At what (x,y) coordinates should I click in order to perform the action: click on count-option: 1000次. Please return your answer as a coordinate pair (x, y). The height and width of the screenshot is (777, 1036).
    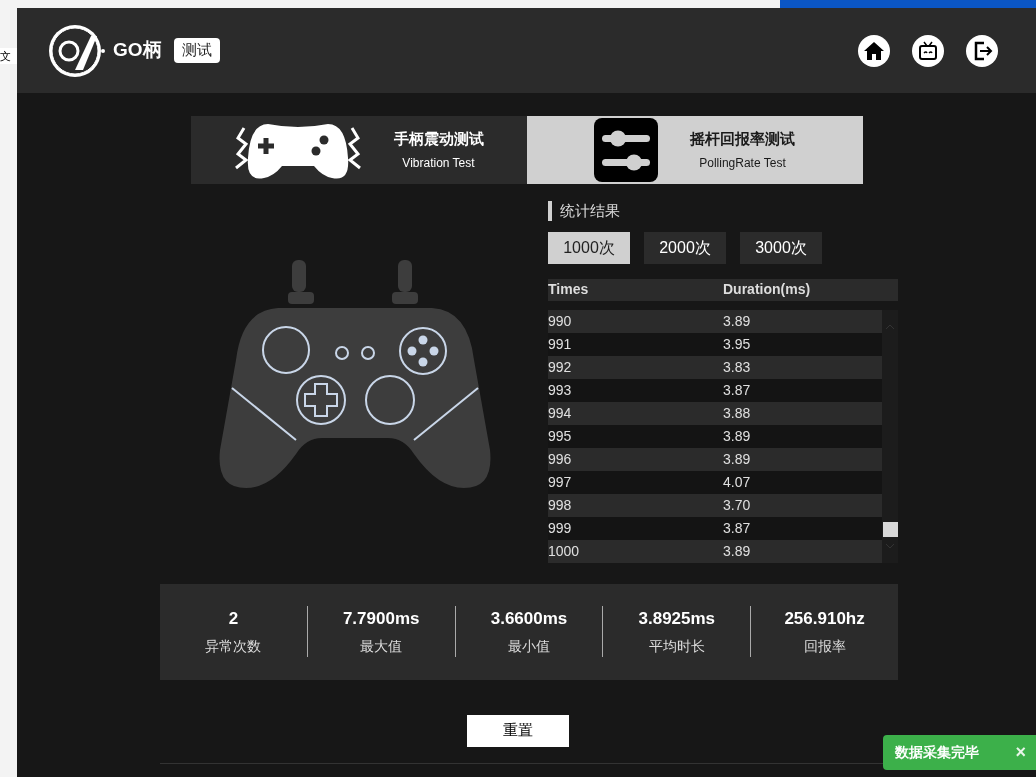
    Looking at the image, I should click on (589, 247).